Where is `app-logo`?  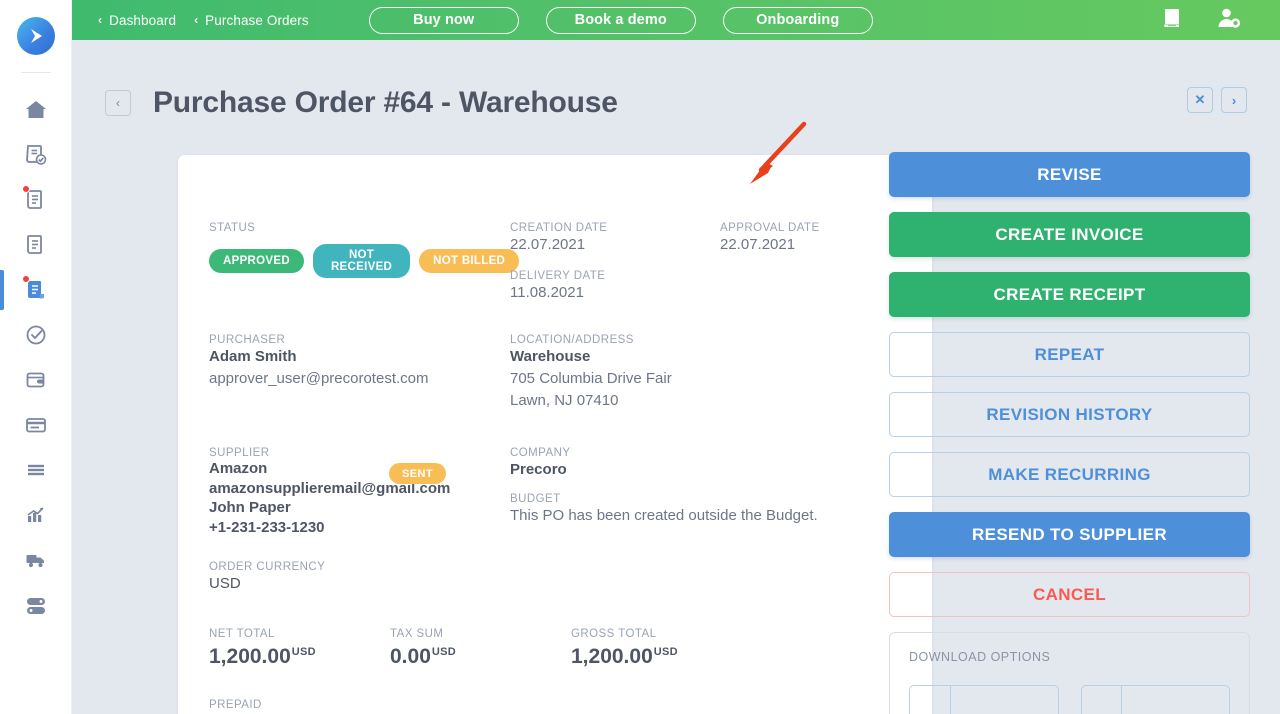
app-logo is located at coordinates (35, 36).